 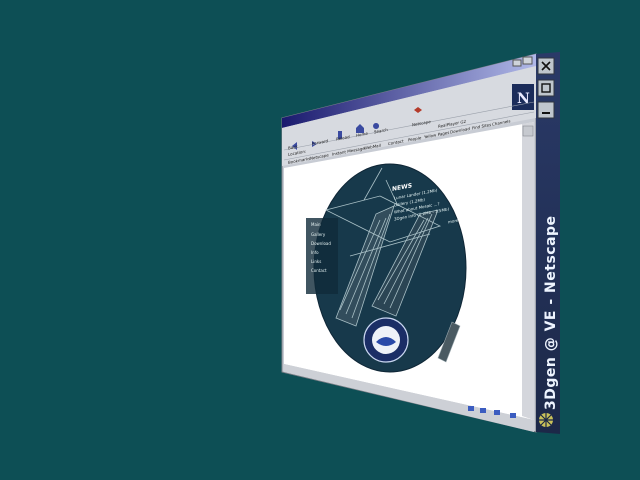 I want to click on titlebar-close-button, so click(x=527, y=60).